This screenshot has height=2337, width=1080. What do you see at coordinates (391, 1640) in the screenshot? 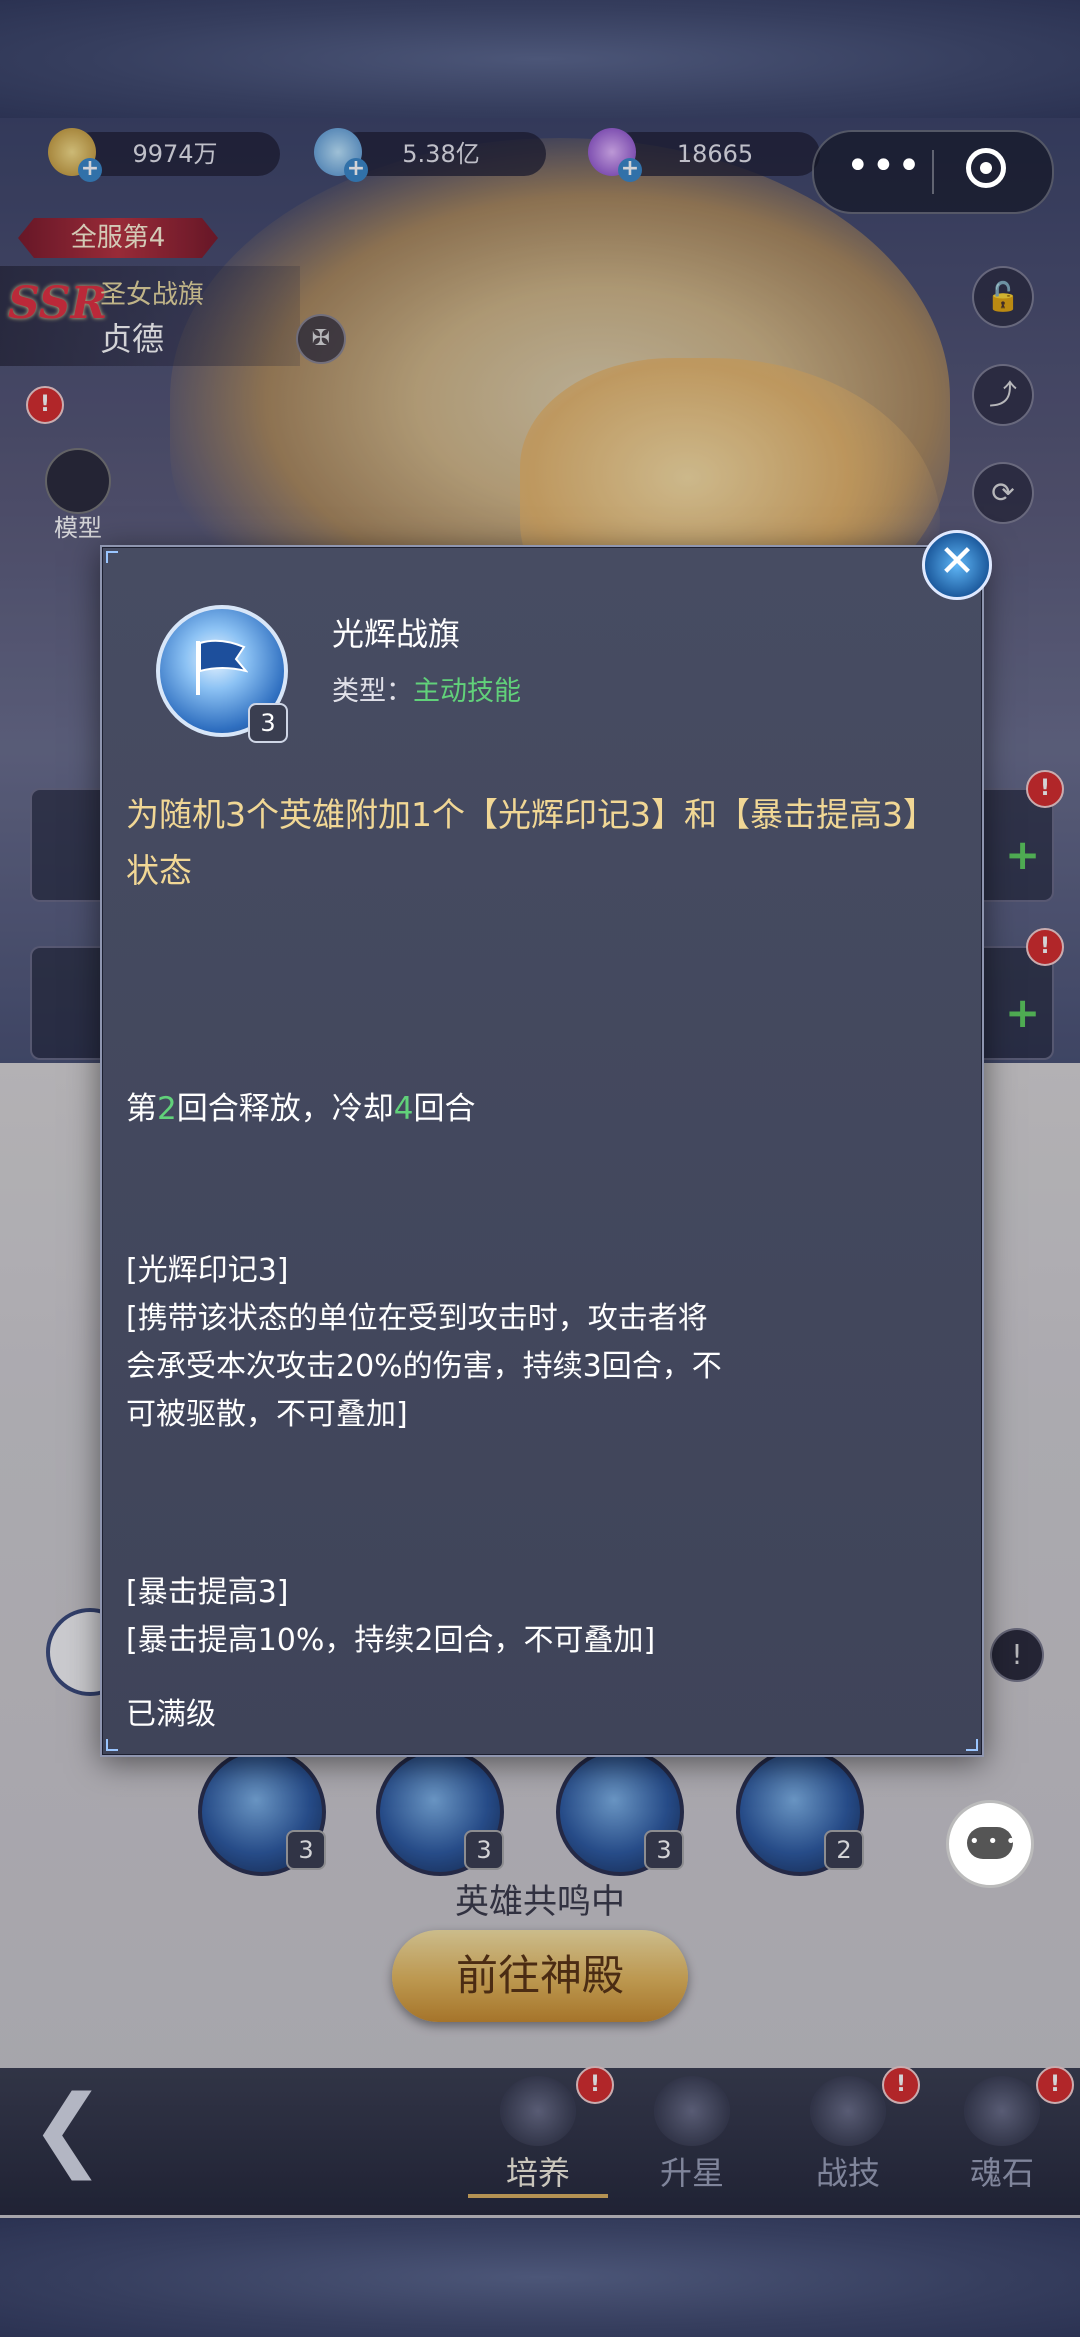
I see `effect-line: [暴击提高10%，持续2回合，不可叠加]` at bounding box center [391, 1640].